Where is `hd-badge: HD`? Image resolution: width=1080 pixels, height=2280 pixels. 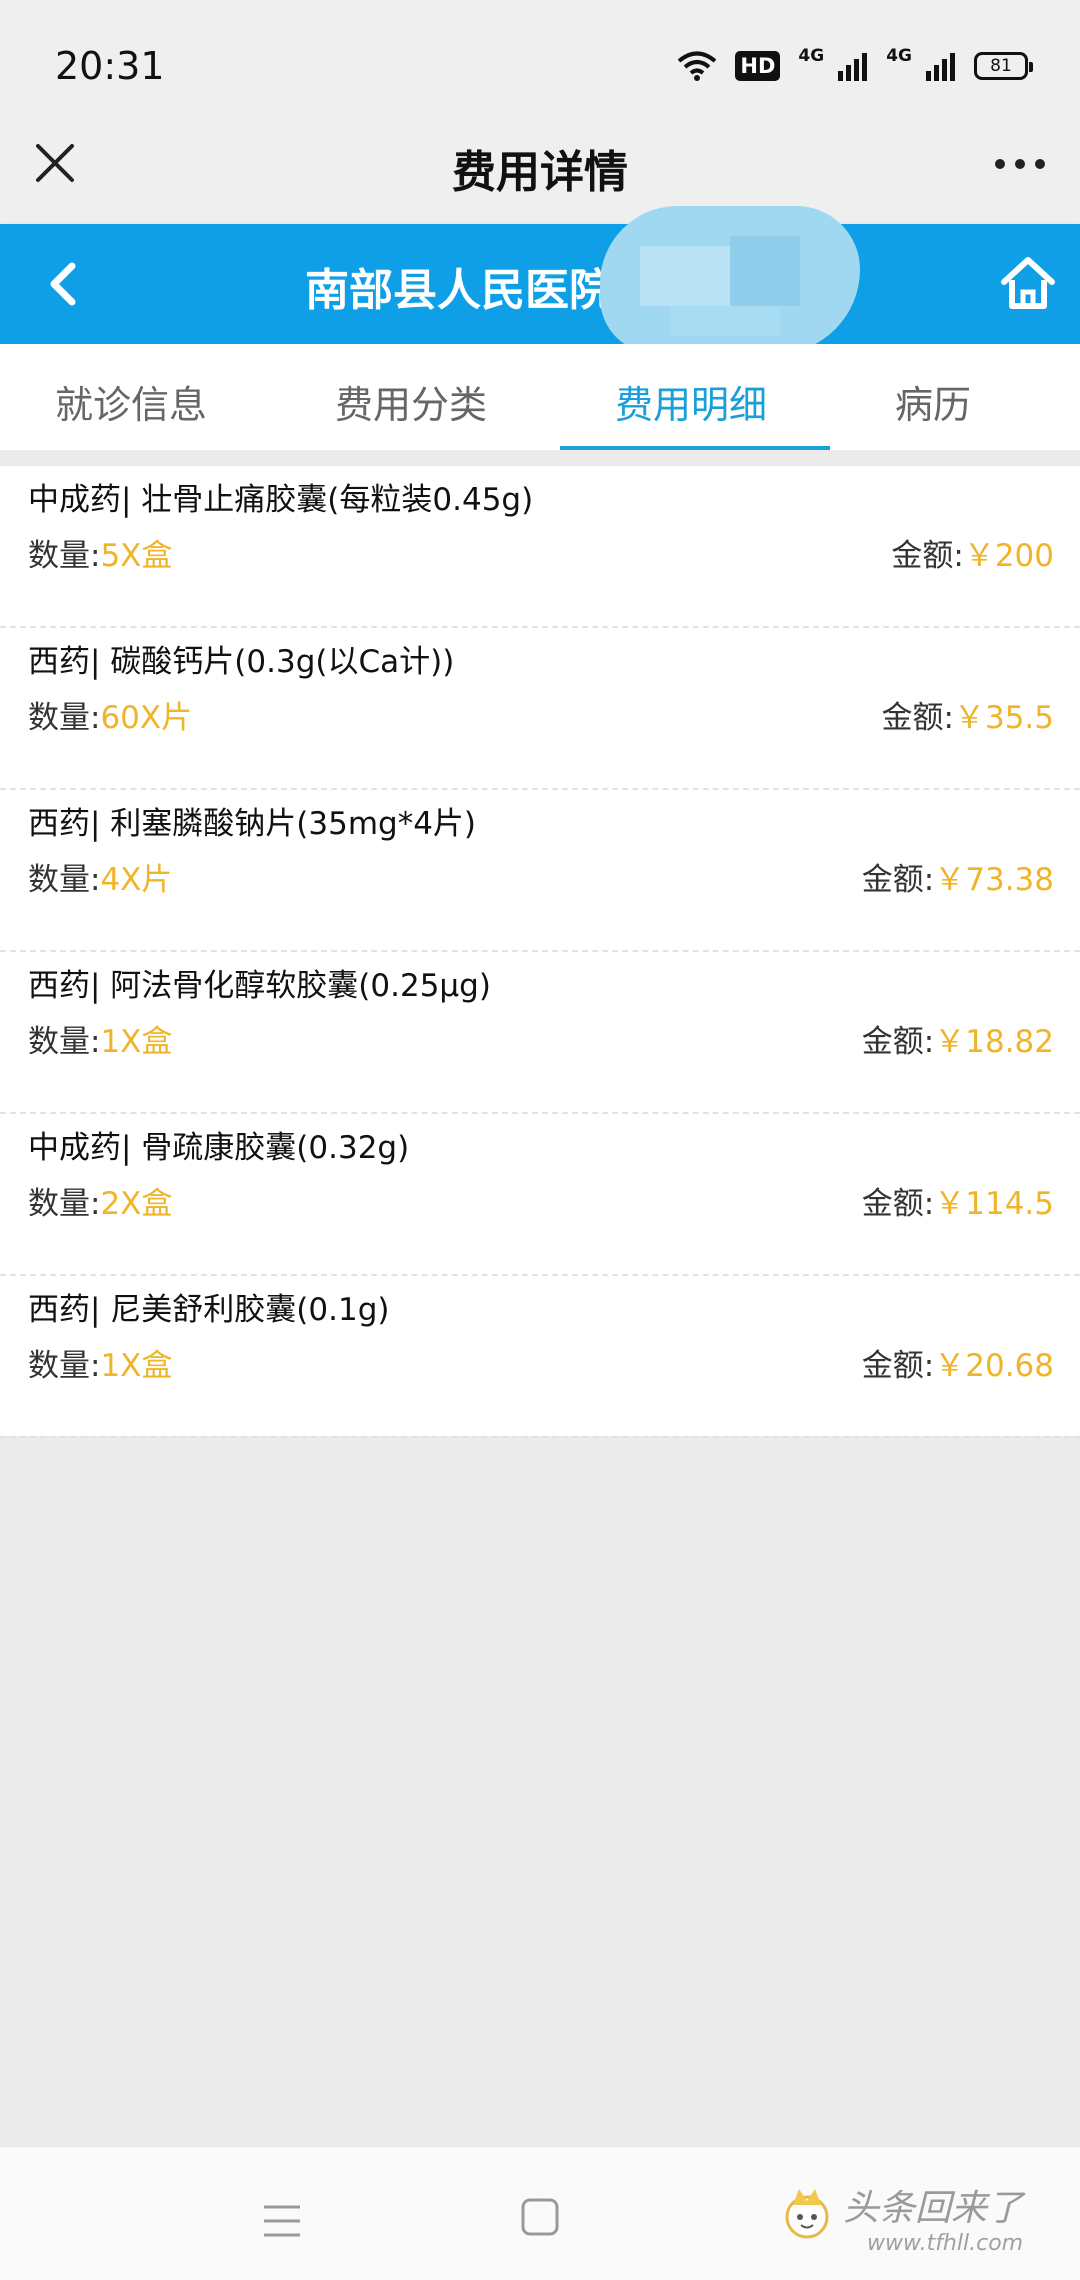
hd-badge: HD is located at coordinates (758, 66).